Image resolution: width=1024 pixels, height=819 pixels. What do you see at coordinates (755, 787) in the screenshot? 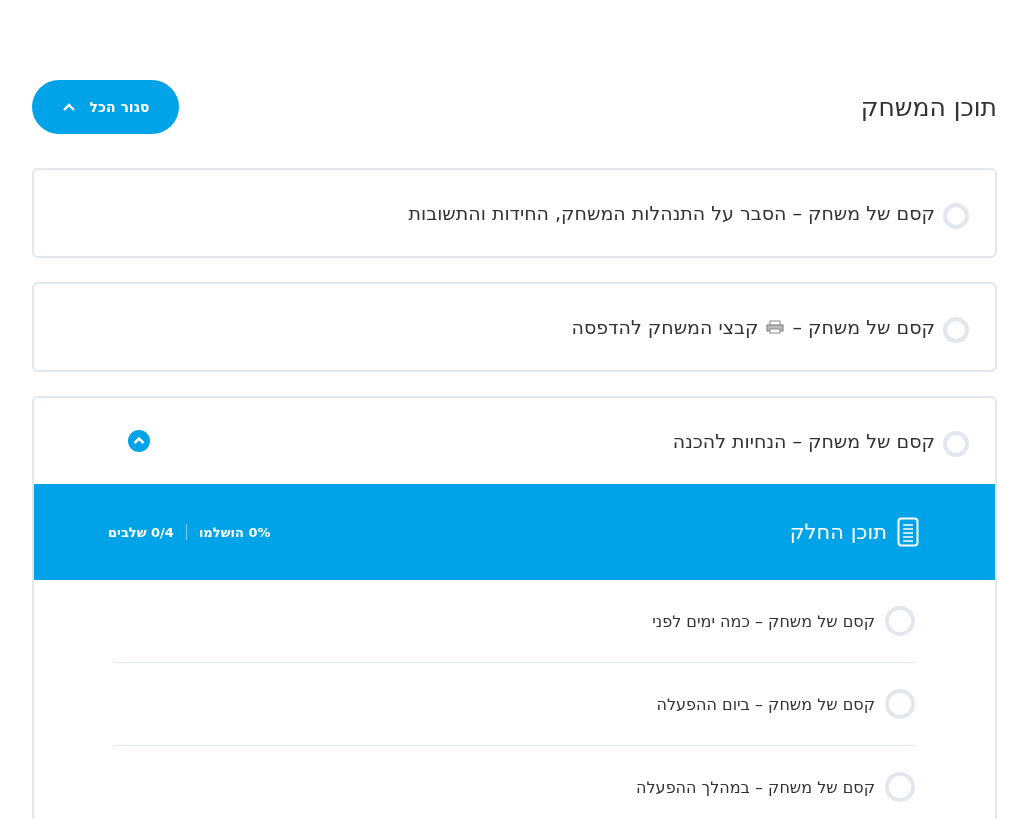
I see `lesson-title: קסם של משחק – במהלך ההפעלה` at bounding box center [755, 787].